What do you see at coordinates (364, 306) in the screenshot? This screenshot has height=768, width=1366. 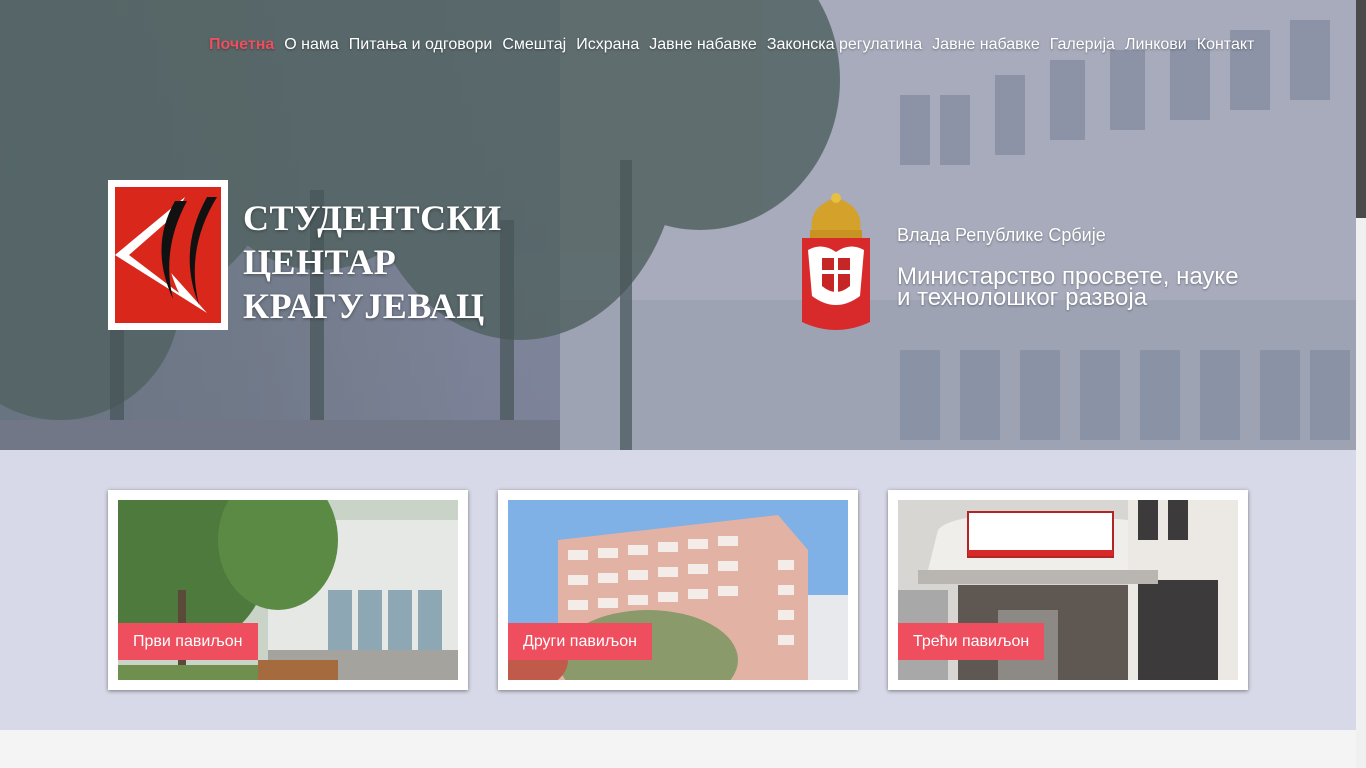 I see `site-title-line-3: КРАГУЈЕВАЦ` at bounding box center [364, 306].